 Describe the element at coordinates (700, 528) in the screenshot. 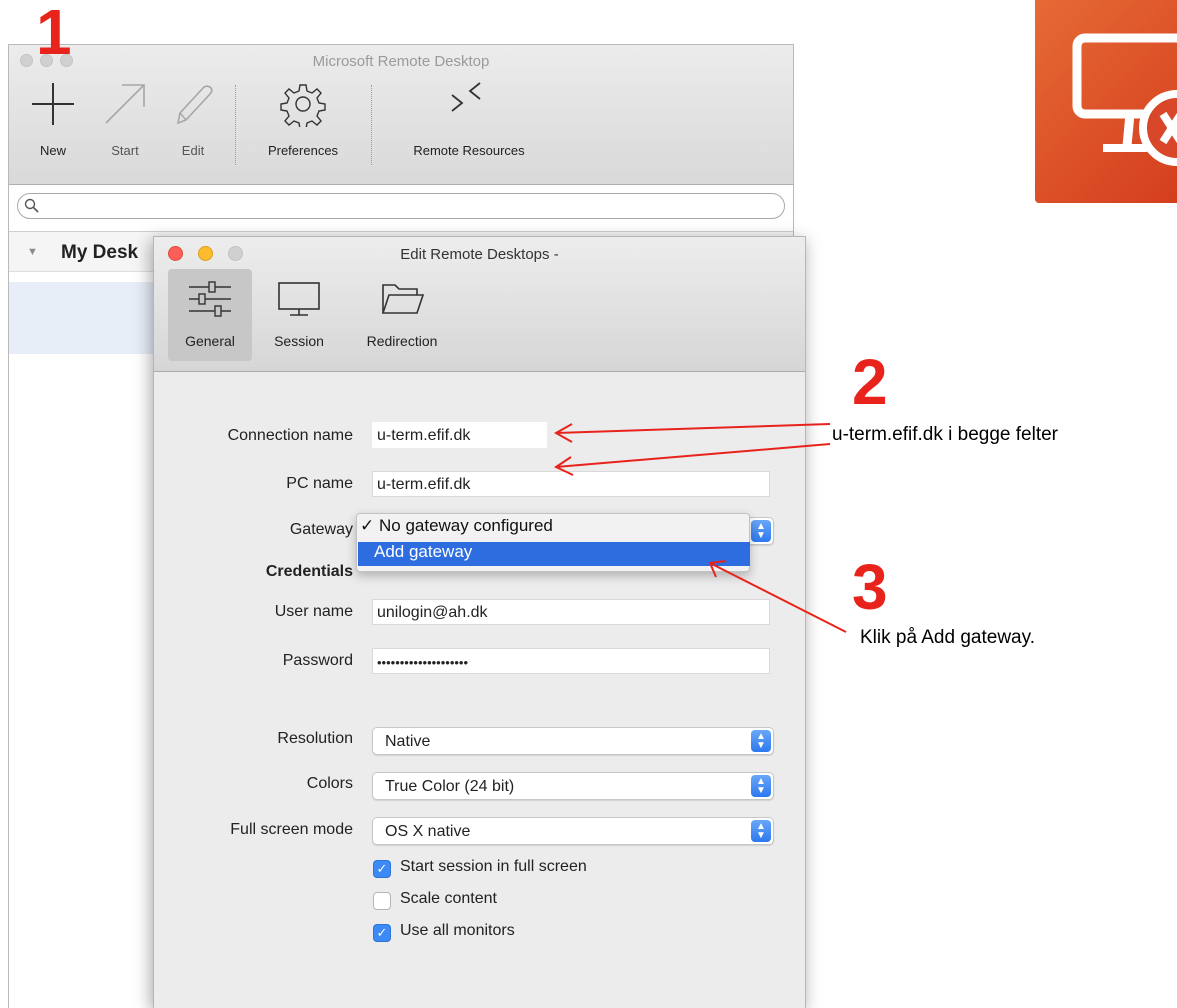

I see `annotation-arrows` at that location.